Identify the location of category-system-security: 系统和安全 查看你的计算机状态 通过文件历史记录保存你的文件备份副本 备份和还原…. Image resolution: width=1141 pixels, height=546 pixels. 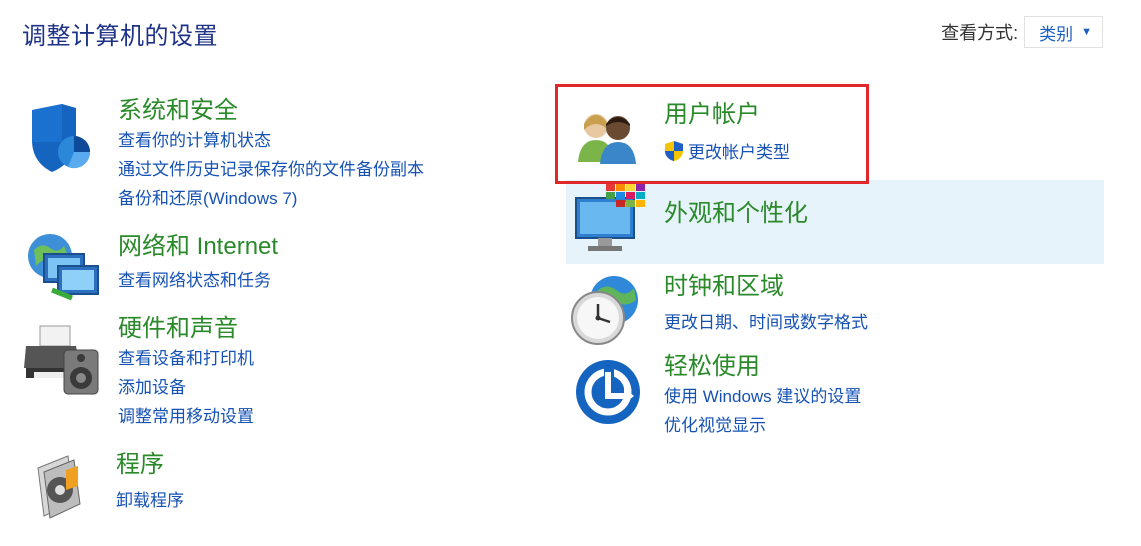
(248, 156).